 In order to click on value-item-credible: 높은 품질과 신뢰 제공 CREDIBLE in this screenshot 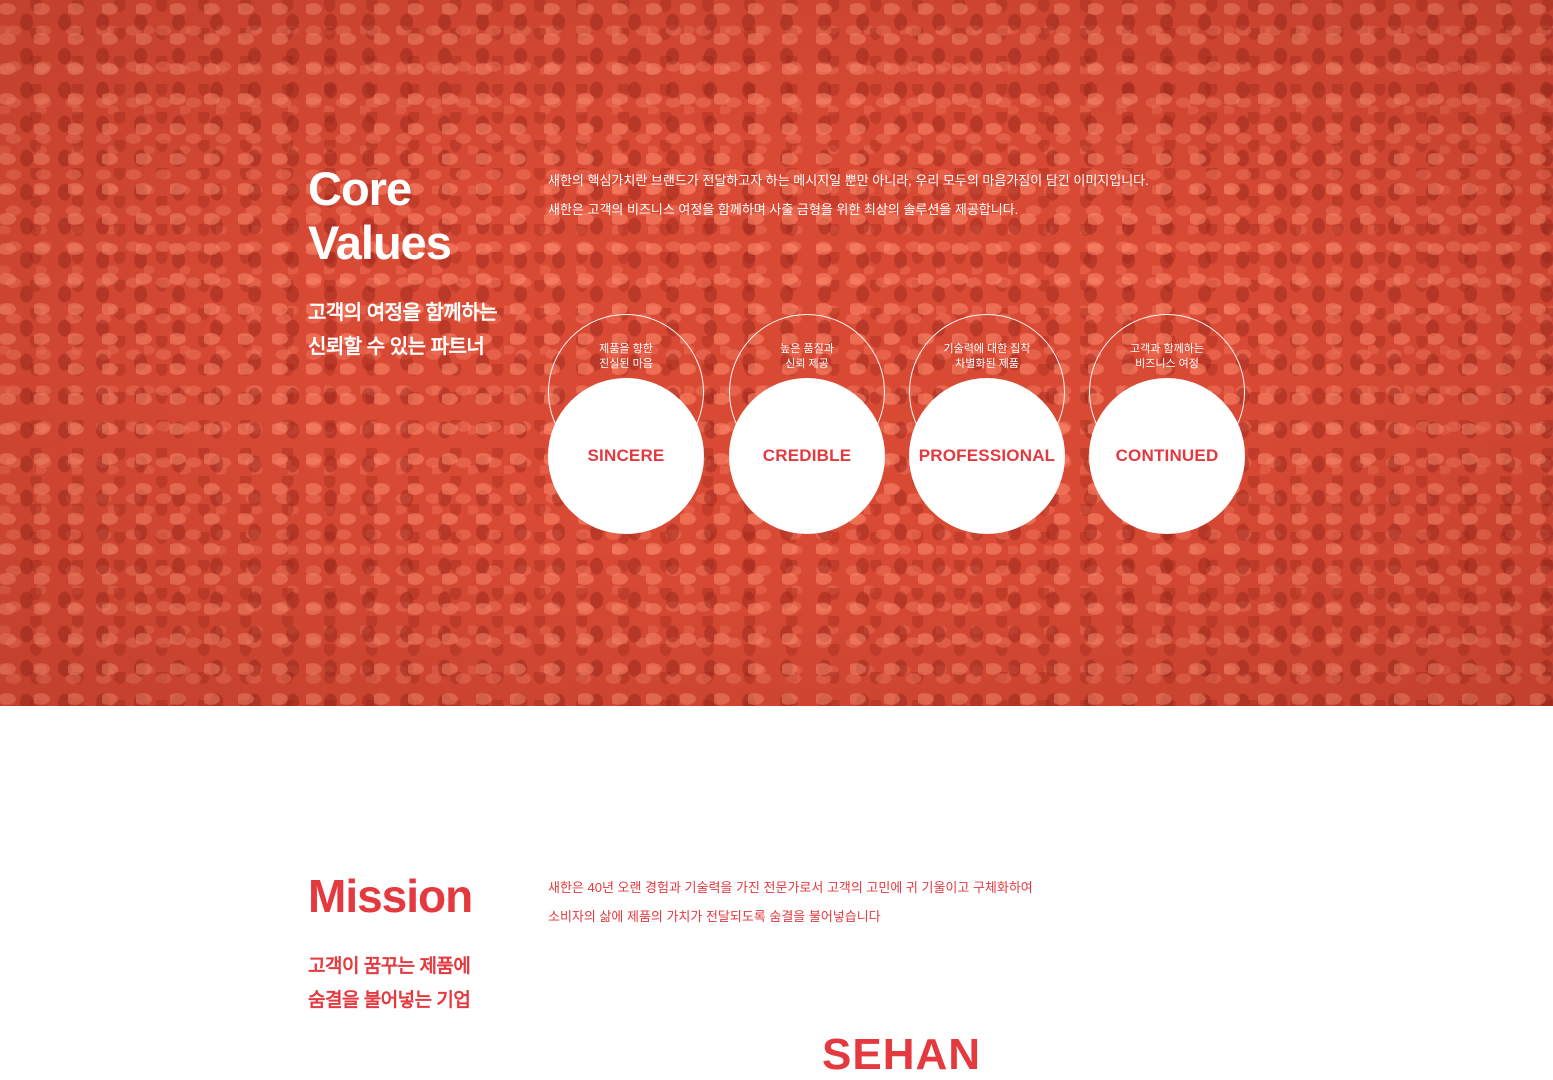, I will do `click(807, 424)`.